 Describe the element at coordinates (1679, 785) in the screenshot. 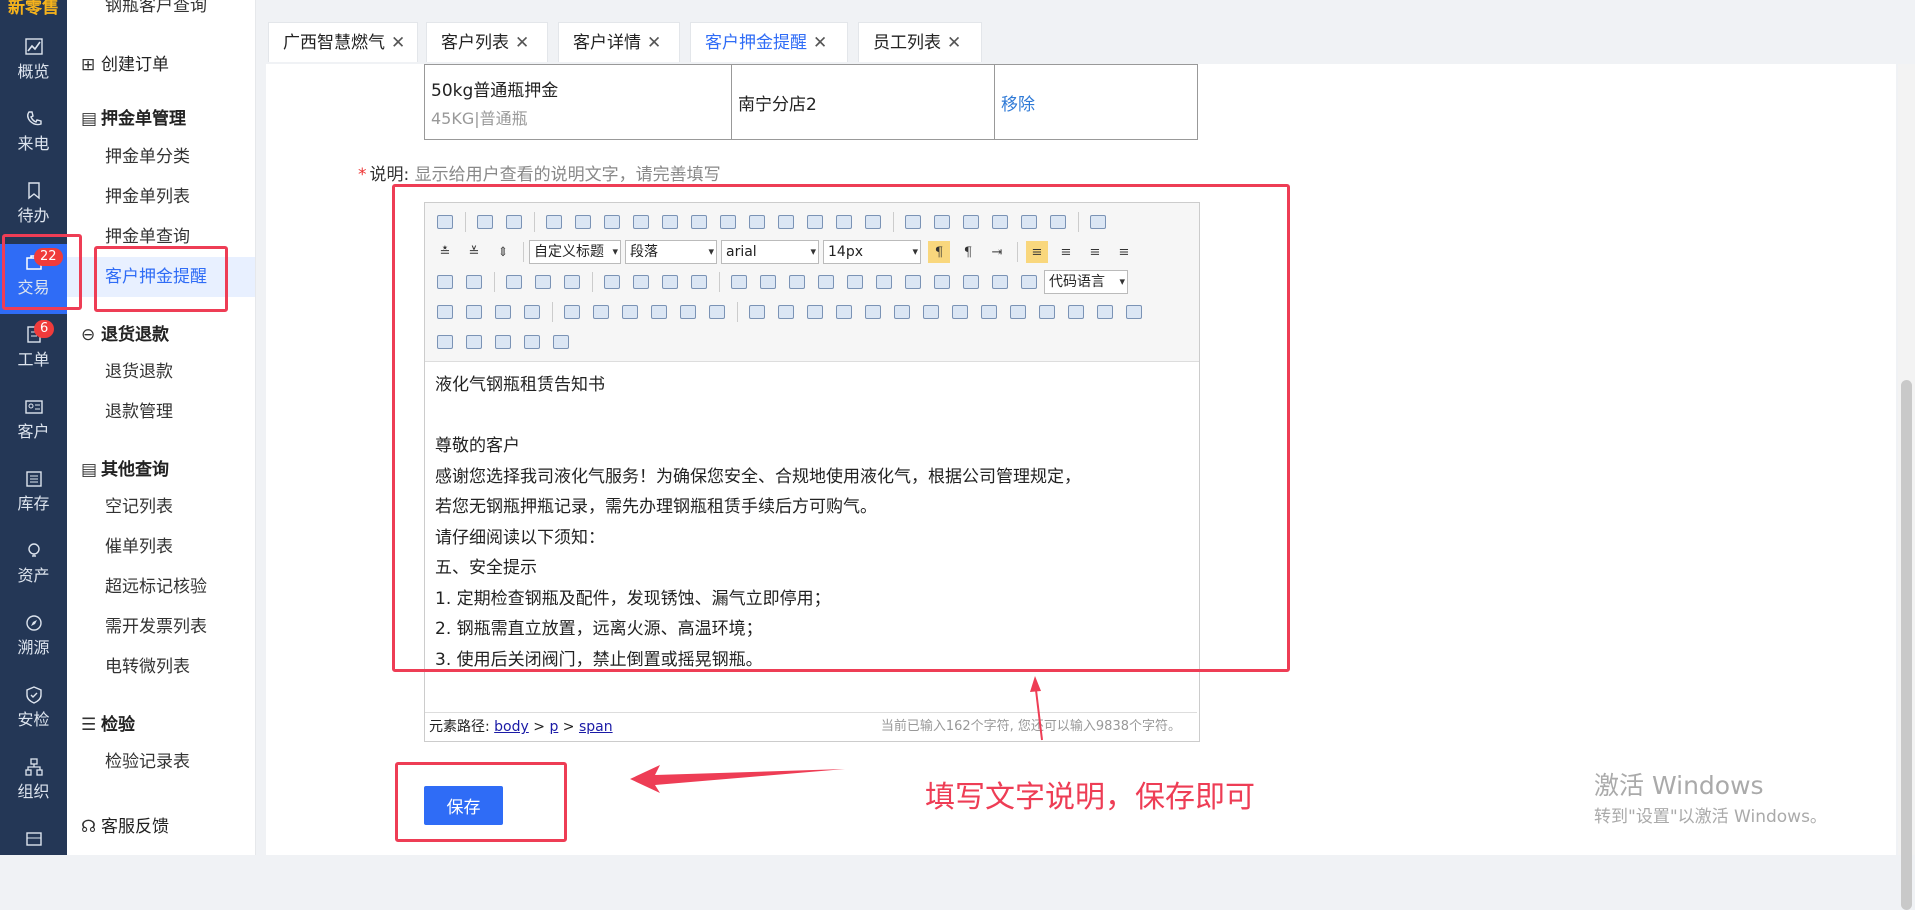

I see `watermark-line1: 激活 Windows` at that location.